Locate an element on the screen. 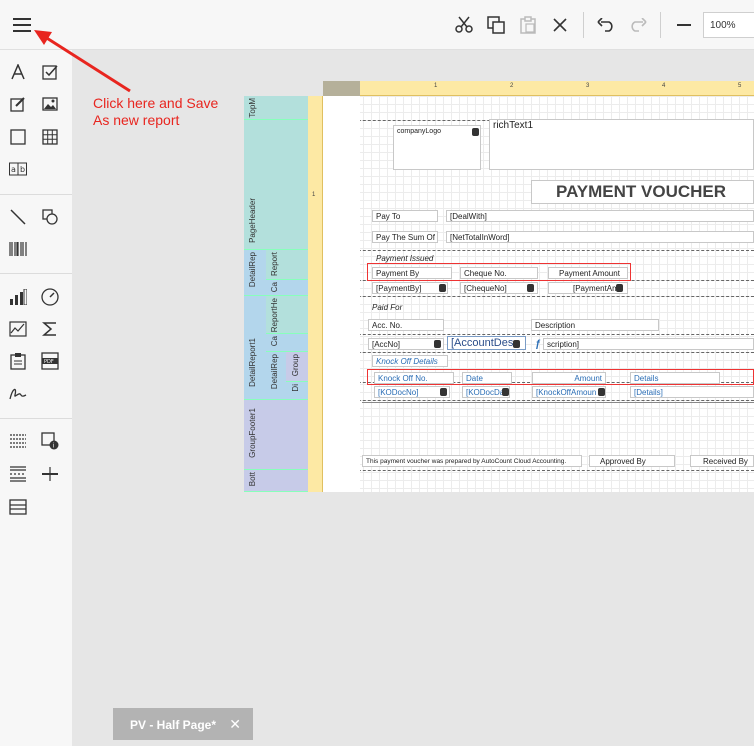  undo-icon is located at coordinates (606, 25).